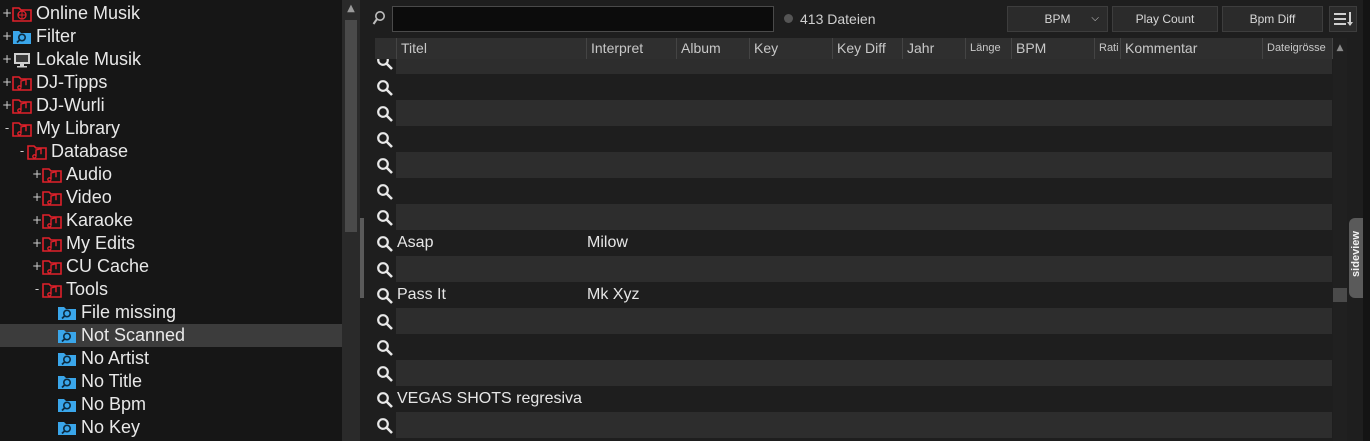 The height and width of the screenshot is (441, 1370). I want to click on tree-item: No Key, so click(171, 427).